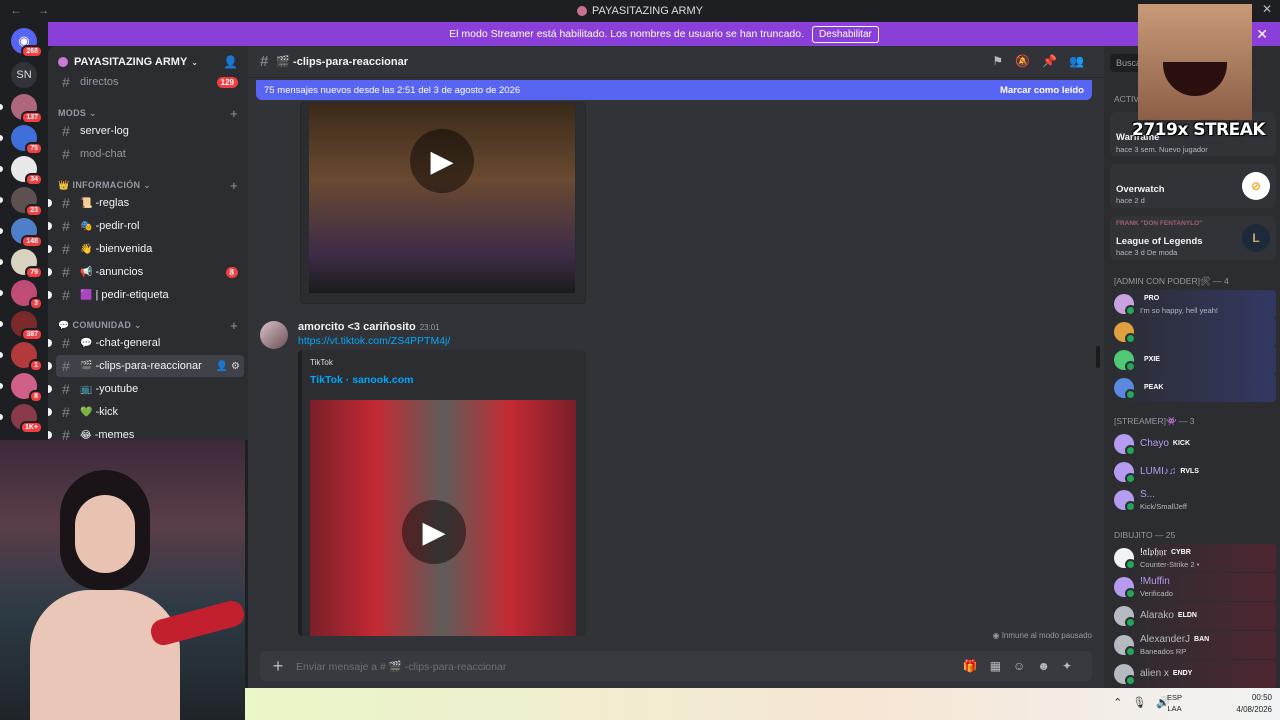 The width and height of the screenshot is (1280, 720). Describe the element at coordinates (32, 241) in the screenshot. I see `server-badge: 148` at that location.